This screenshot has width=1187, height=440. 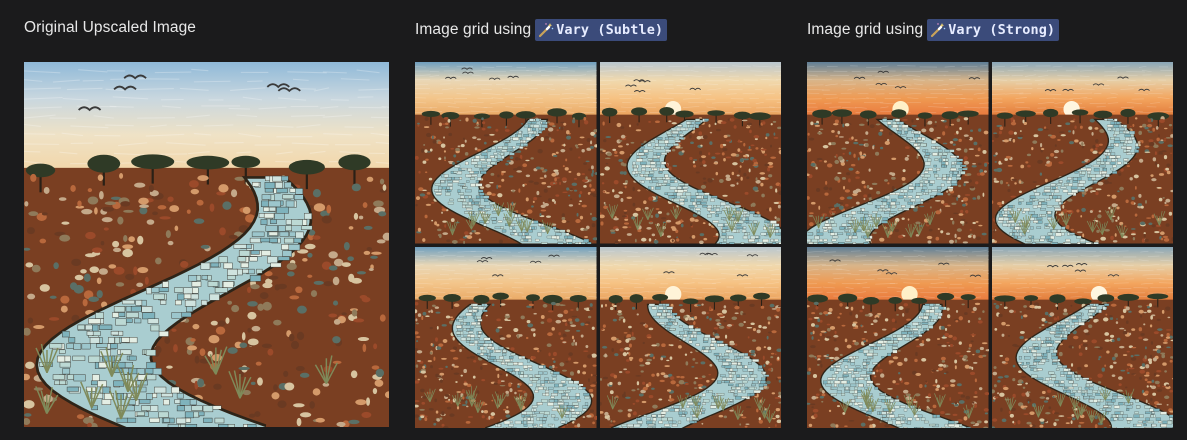 I want to click on tag-label: Vary (Subtle), so click(x=610, y=30).